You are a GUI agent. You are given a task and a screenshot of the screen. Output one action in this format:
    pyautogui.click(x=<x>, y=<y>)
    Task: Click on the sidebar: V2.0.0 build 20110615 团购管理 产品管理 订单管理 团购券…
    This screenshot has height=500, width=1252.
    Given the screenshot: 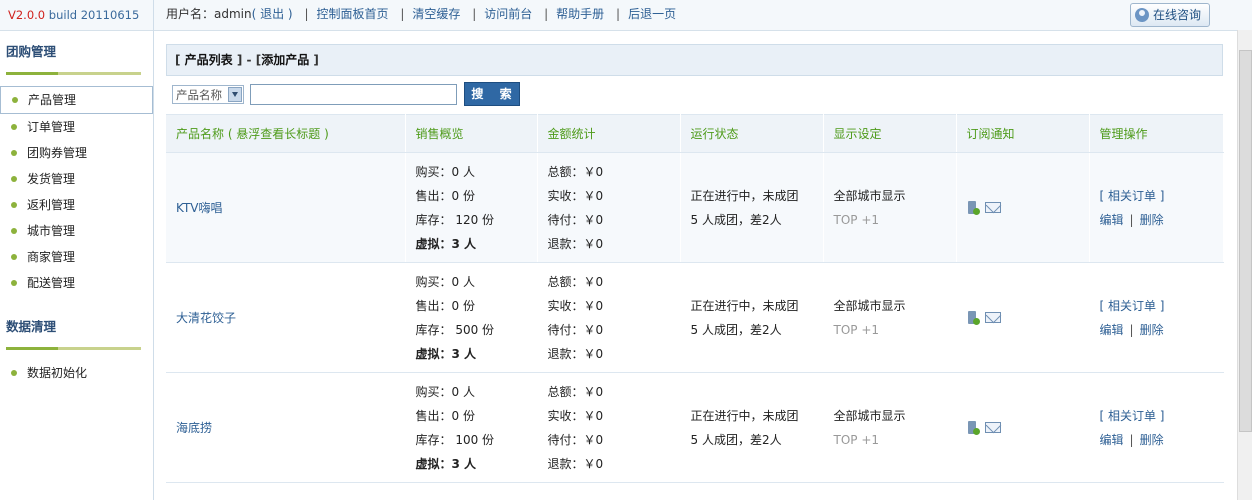 What is the action you would take?
    pyautogui.click(x=77, y=250)
    